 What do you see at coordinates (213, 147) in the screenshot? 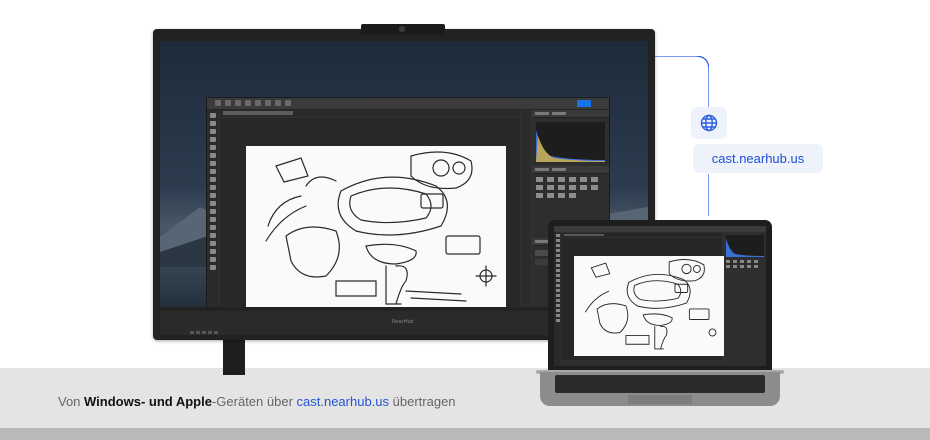
I see `crop-icon` at bounding box center [213, 147].